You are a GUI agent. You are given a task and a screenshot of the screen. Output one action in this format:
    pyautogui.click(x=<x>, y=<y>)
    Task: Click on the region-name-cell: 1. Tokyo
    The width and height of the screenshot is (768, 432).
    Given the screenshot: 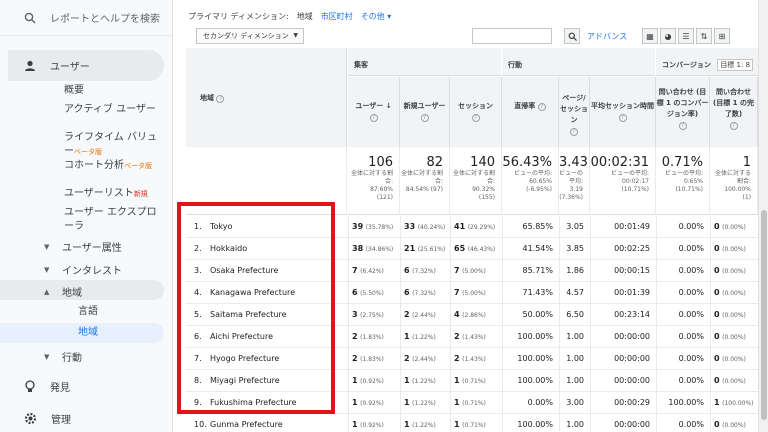 What is the action you would take?
    pyautogui.click(x=213, y=226)
    